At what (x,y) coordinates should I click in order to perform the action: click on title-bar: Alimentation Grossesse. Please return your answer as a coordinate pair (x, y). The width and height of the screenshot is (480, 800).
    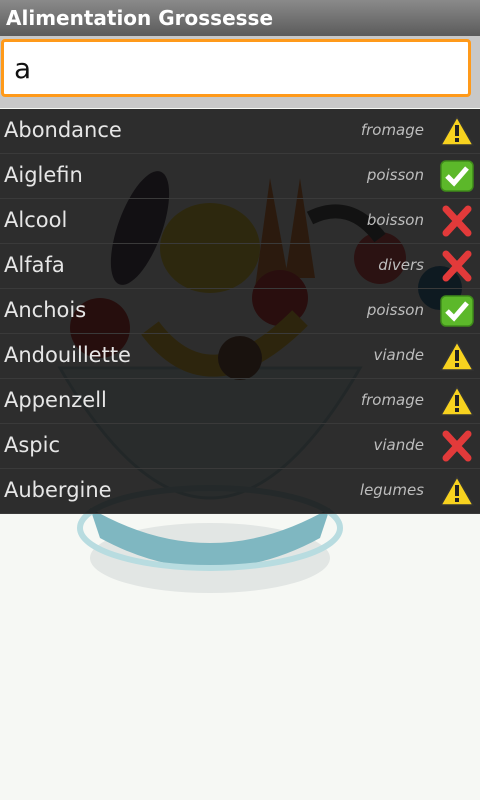
    Looking at the image, I should click on (240, 18).